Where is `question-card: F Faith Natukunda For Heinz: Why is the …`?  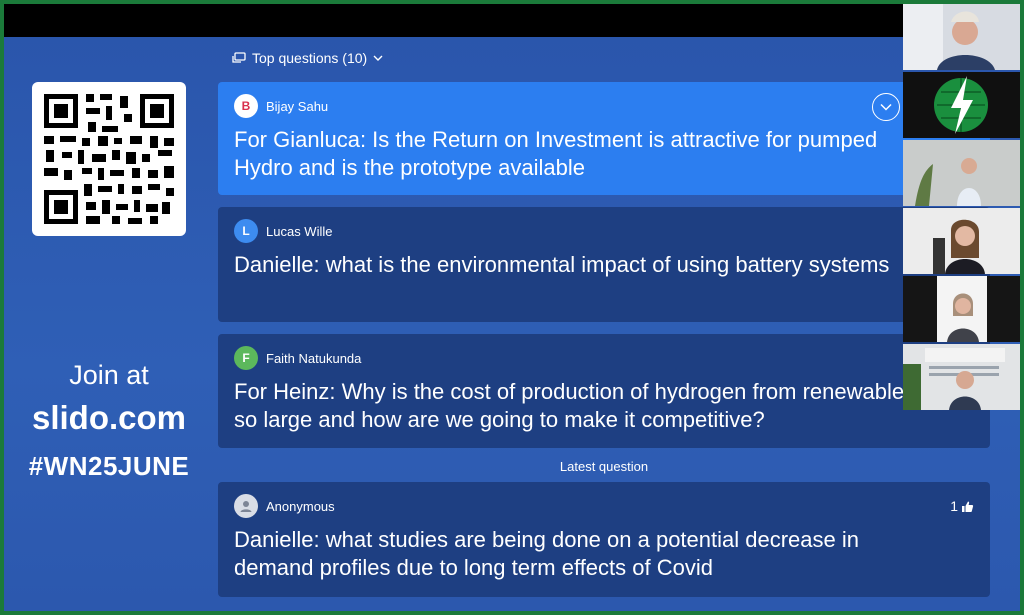 question-card: F Faith Natukunda For Heinz: Why is the … is located at coordinates (604, 391).